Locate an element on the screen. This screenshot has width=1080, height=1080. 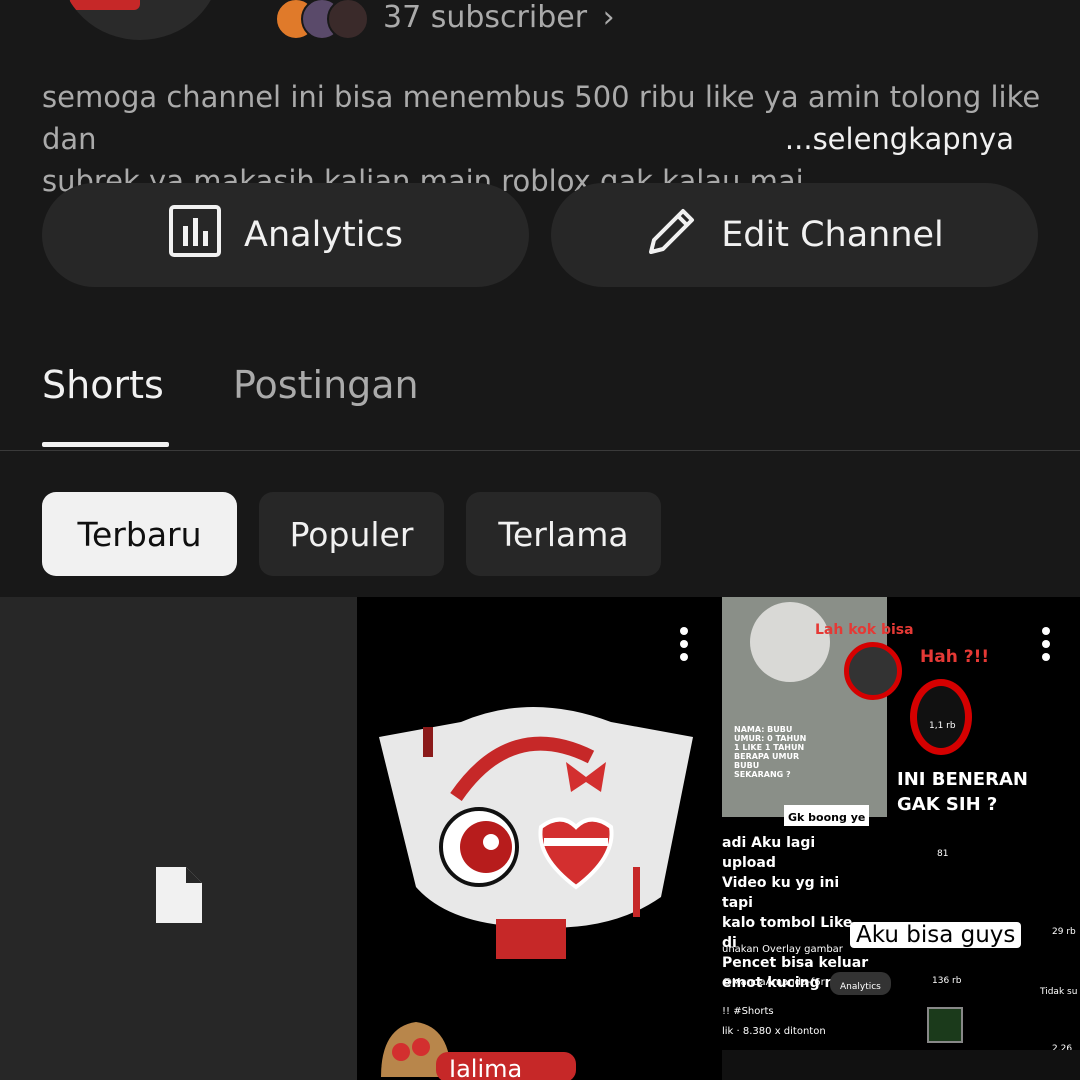
comment-count: 81 is located at coordinates (943, 854).